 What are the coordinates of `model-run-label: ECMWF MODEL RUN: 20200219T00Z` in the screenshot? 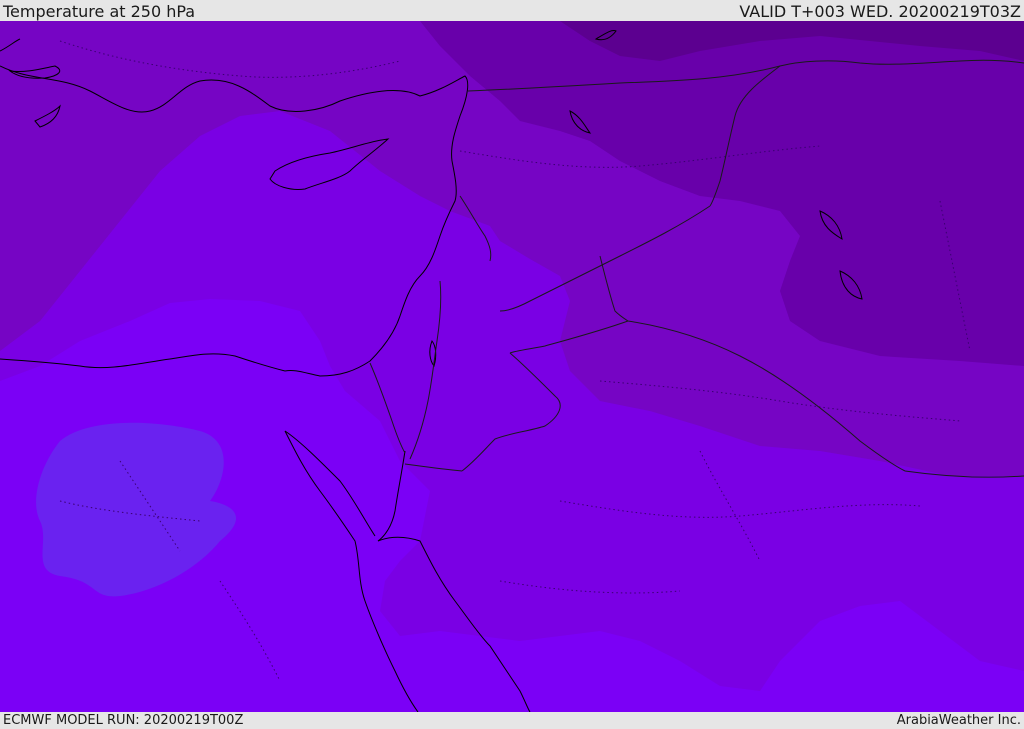 It's located at (123, 720).